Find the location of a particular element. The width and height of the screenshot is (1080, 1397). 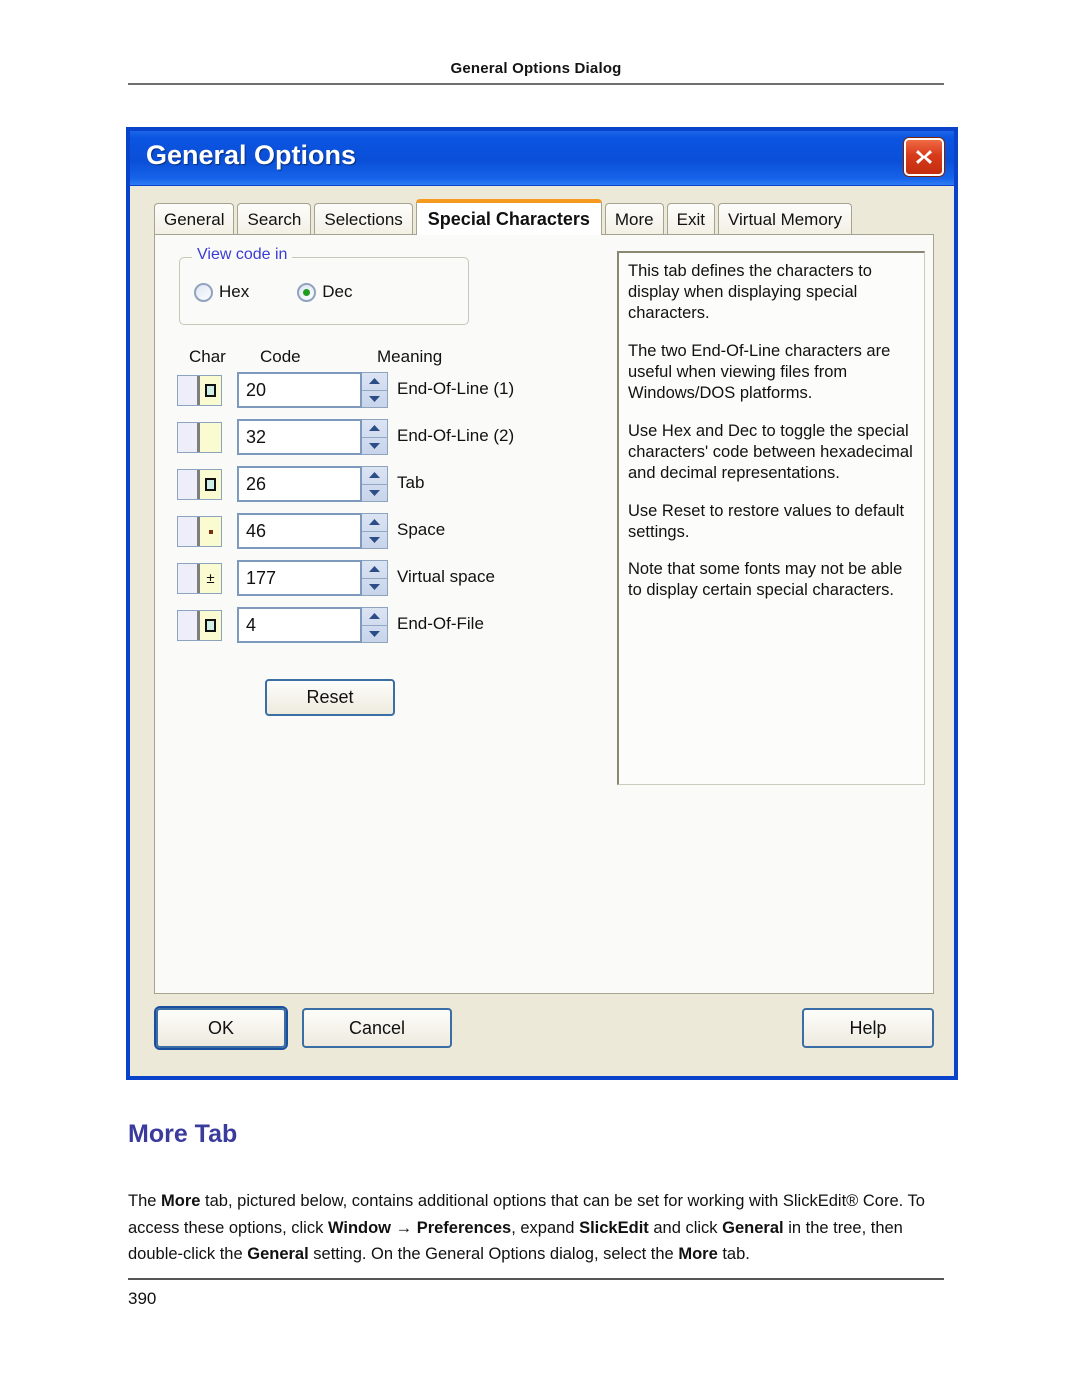

radio-dec-label: Dec is located at coordinates (337, 291).